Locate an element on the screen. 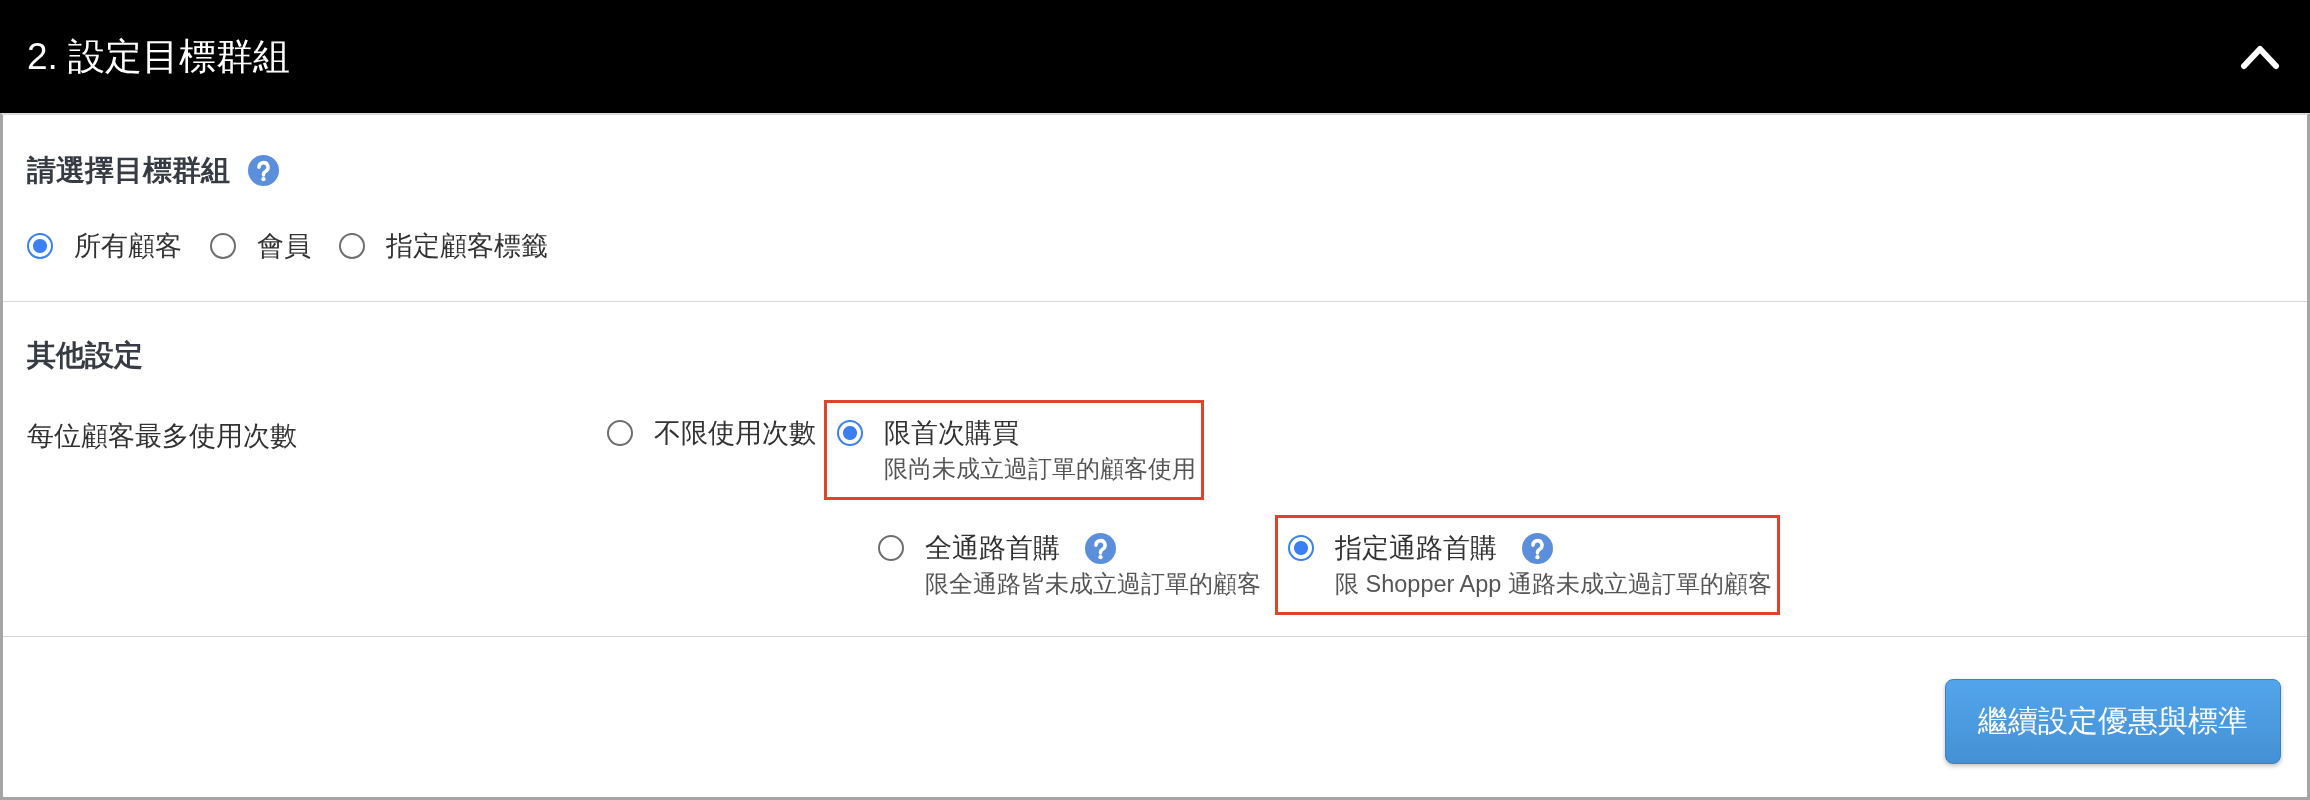 The height and width of the screenshot is (800, 2310). option-description: 限全通路皆未成立過訂單的顧客 is located at coordinates (1093, 584).